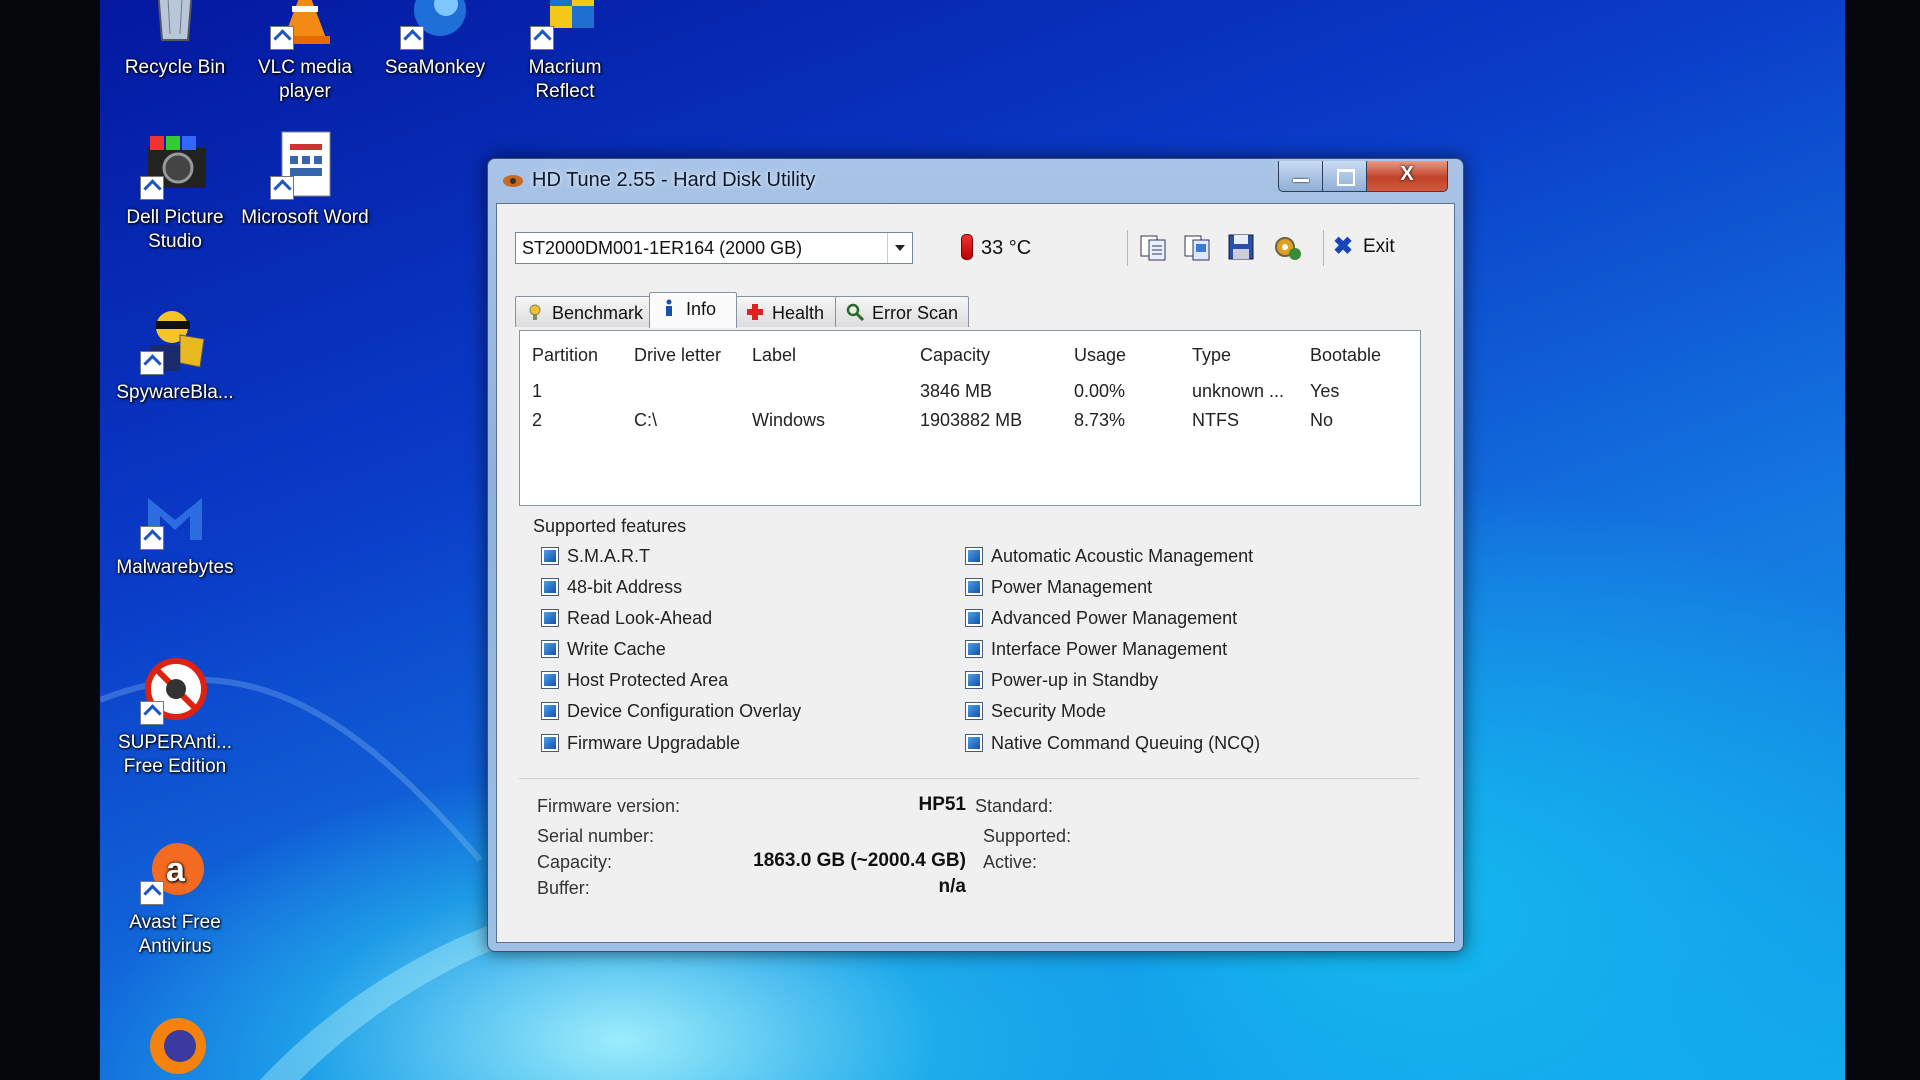 This screenshot has height=1080, width=1920. I want to click on desktop-icon-avast: a Avast Free Antivirus, so click(175, 897).